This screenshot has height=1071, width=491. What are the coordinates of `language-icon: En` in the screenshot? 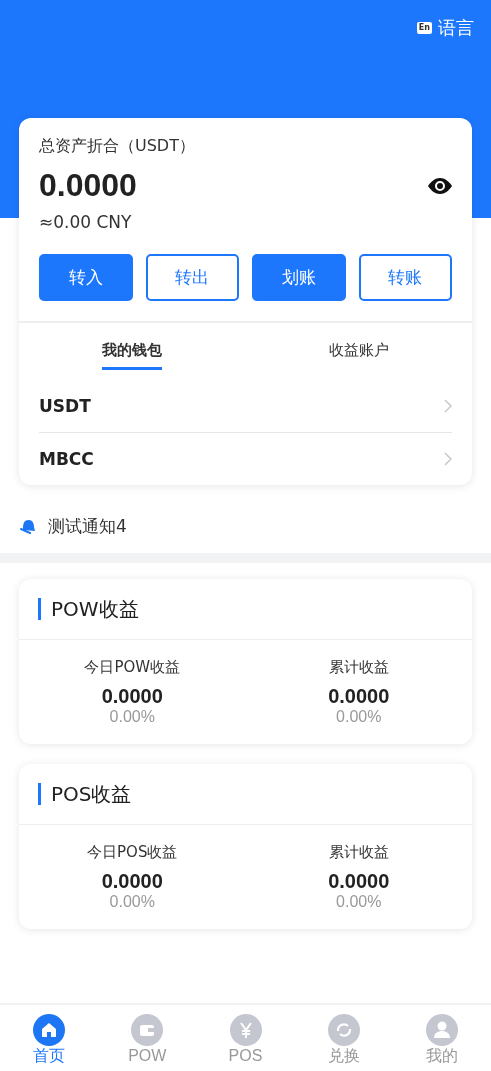 It's located at (424, 28).